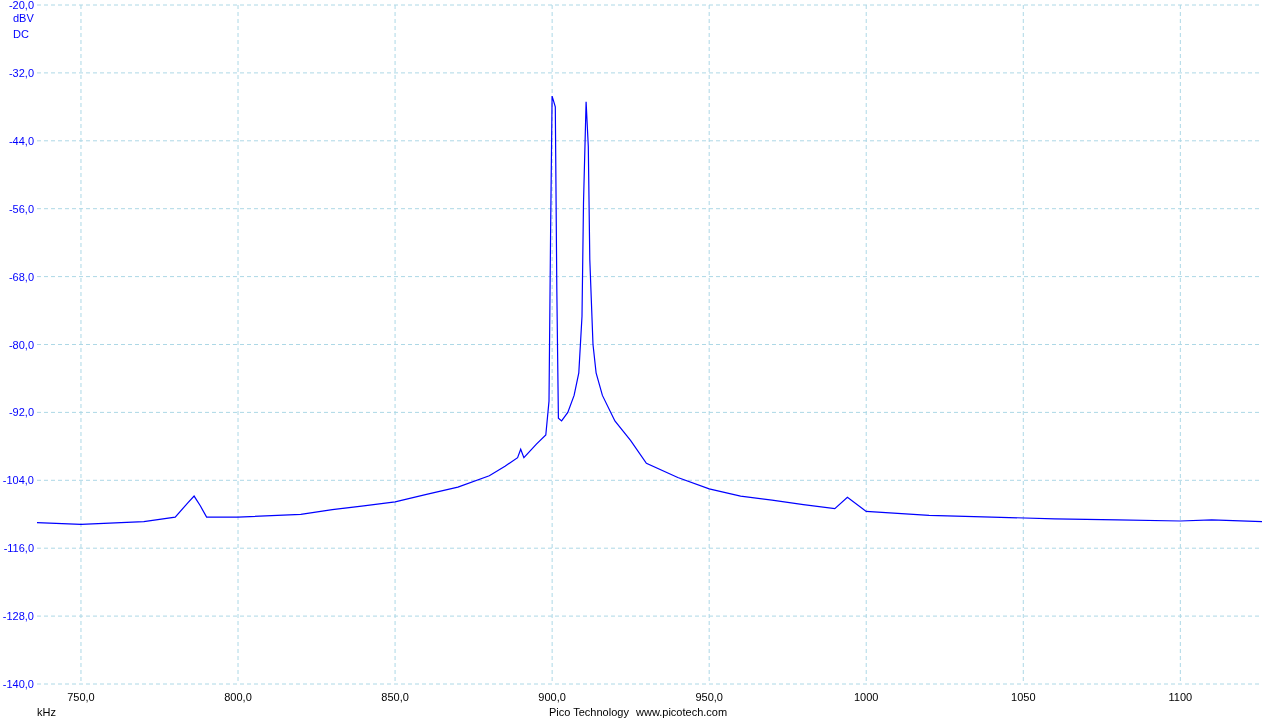 The height and width of the screenshot is (720, 1280). Describe the element at coordinates (238, 697) in the screenshot. I see `x-tick-label: 800,0` at that location.